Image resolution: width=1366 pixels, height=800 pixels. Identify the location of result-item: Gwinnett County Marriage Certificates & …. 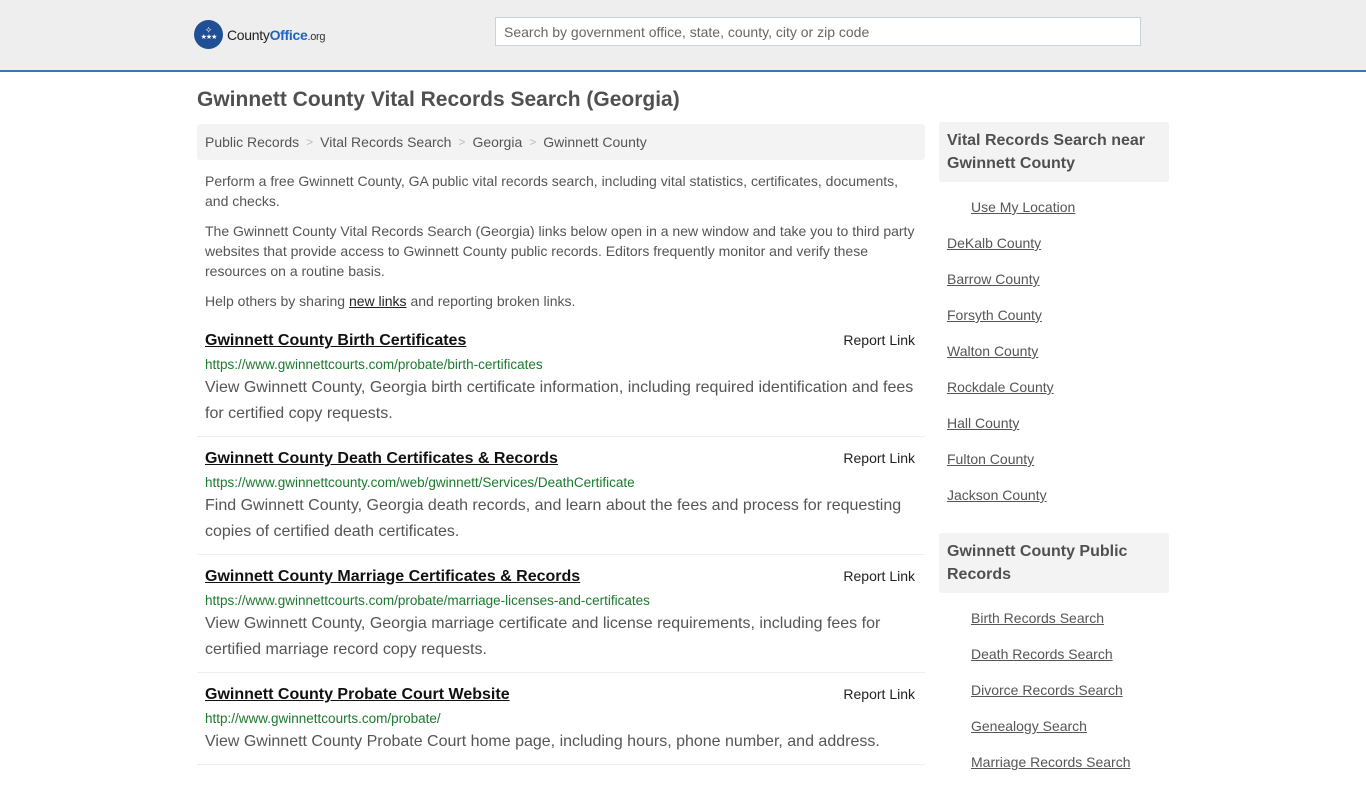
(561, 619).